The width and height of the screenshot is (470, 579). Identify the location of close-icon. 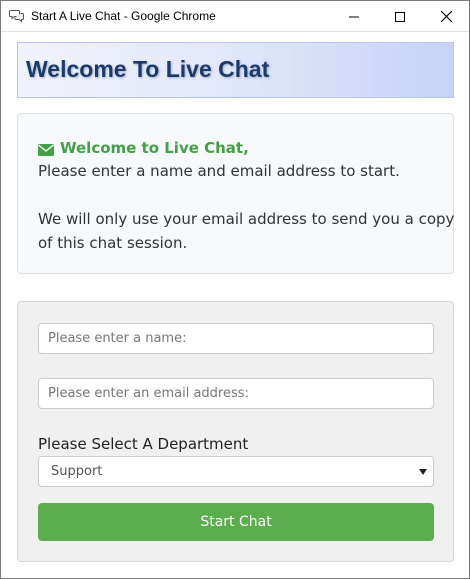
(446, 16).